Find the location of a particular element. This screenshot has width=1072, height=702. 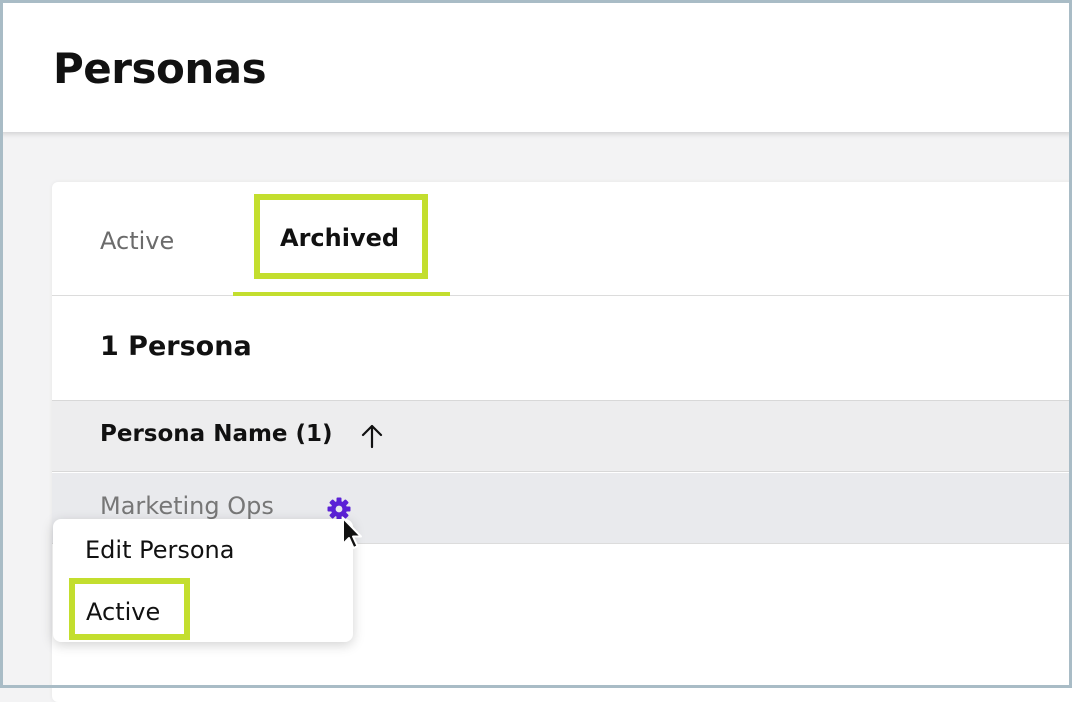

page-title: Personas is located at coordinates (160, 68).